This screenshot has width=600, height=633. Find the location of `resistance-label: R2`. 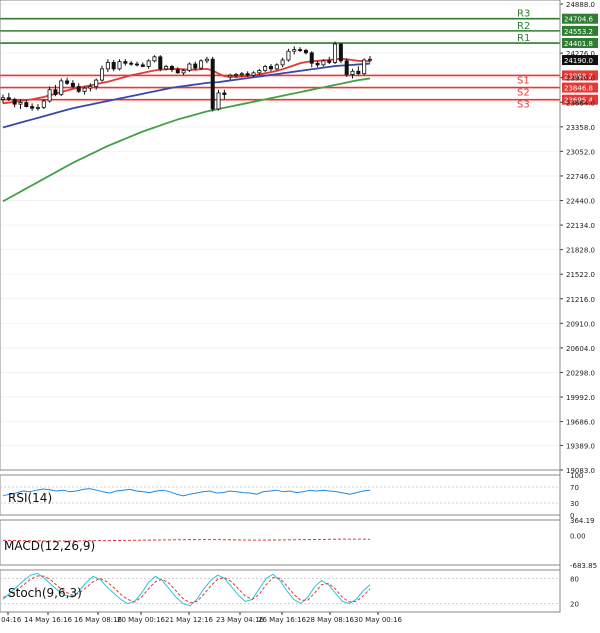

resistance-label: R2 is located at coordinates (523, 26).